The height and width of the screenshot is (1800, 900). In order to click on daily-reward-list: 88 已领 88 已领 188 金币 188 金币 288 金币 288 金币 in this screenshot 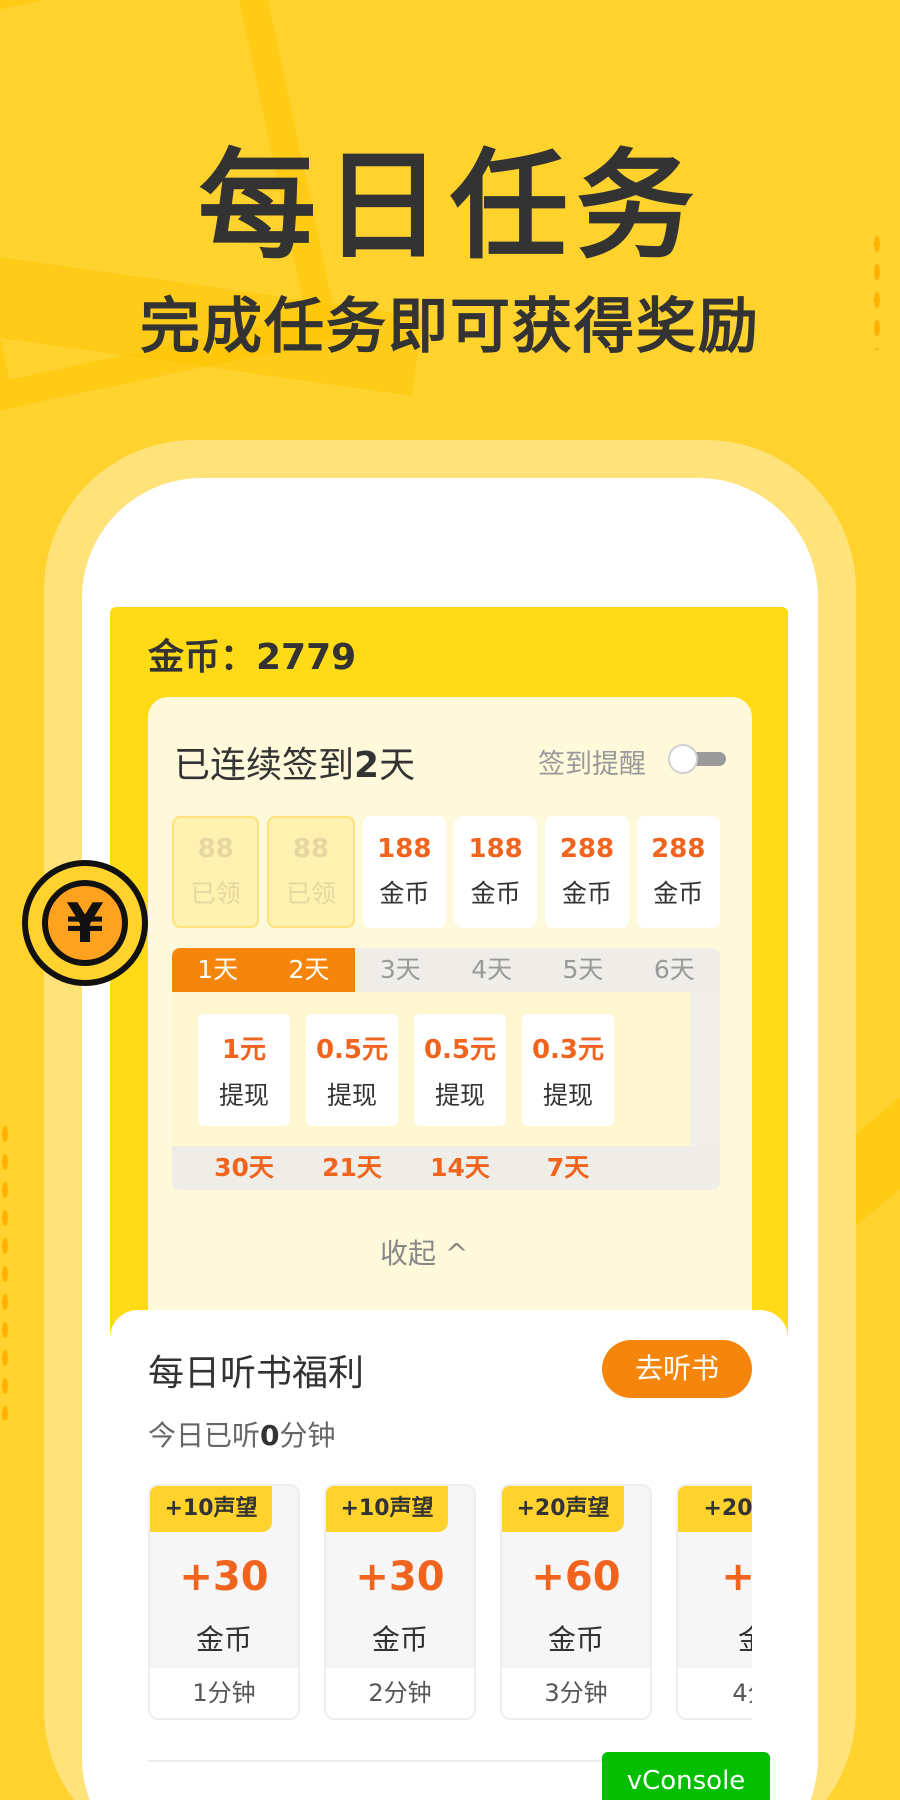, I will do `click(446, 872)`.